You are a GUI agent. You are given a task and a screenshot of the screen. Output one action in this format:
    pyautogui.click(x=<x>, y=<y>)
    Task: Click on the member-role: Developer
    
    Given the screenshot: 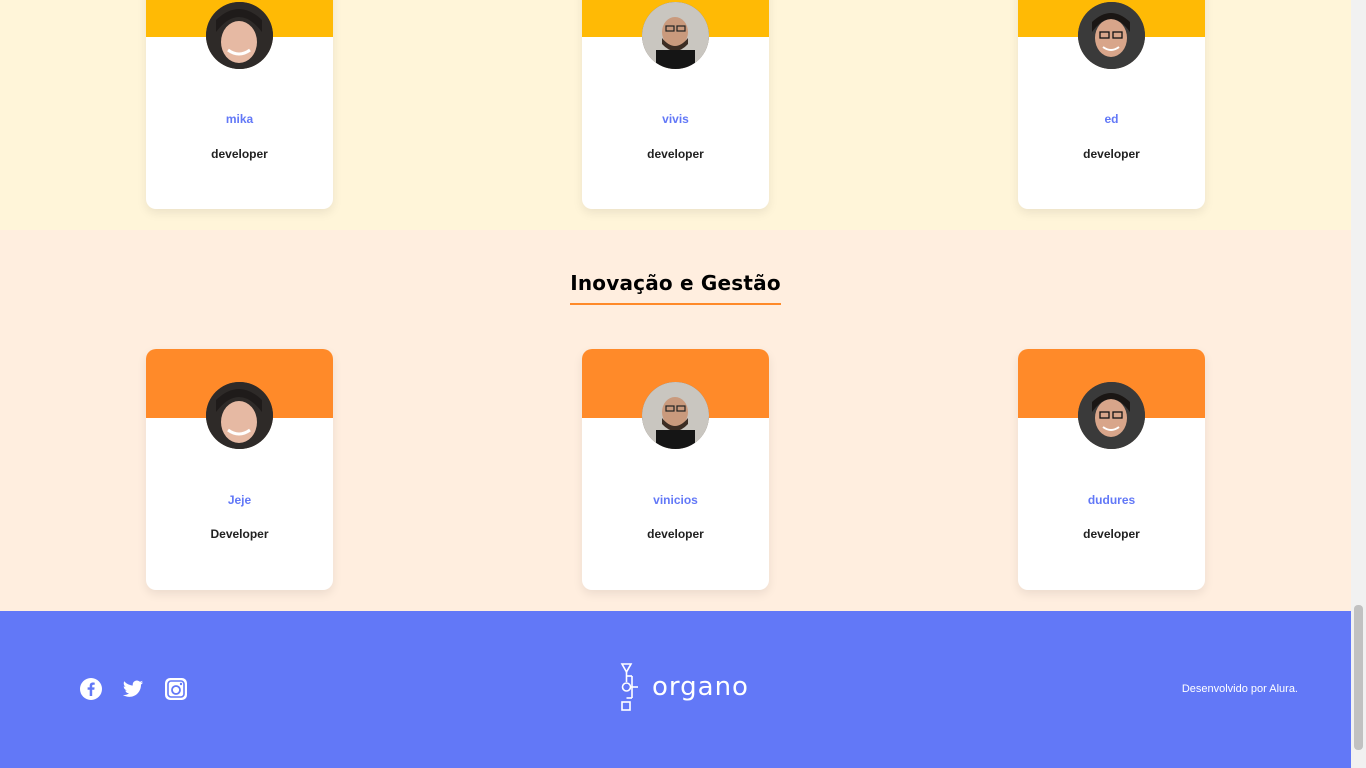 What is the action you would take?
    pyautogui.click(x=239, y=534)
    